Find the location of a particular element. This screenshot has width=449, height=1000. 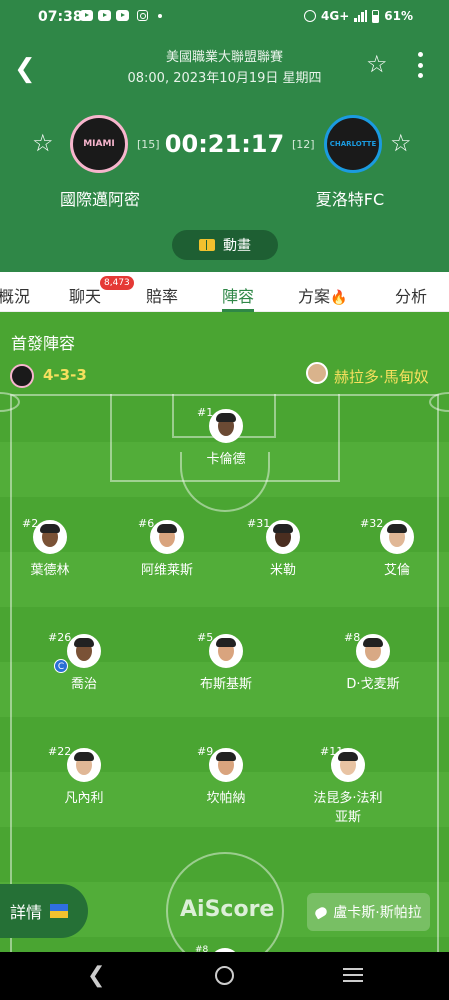

player-name: D·戈麦斯 is located at coordinates (373, 684).